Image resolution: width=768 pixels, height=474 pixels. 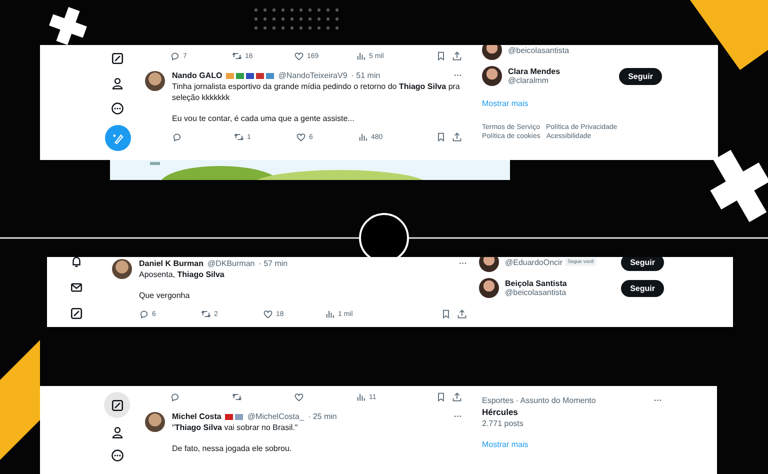 I want to click on user-handle: @claralmm, so click(x=528, y=80).